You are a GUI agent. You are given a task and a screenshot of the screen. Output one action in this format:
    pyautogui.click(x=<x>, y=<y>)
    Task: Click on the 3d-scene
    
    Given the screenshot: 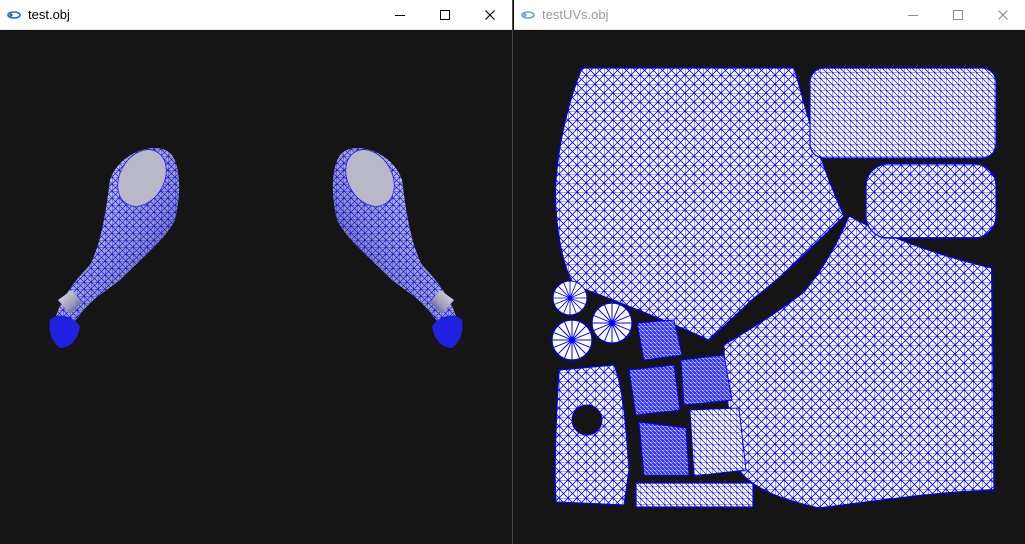 What is the action you would take?
    pyautogui.click(x=256, y=248)
    